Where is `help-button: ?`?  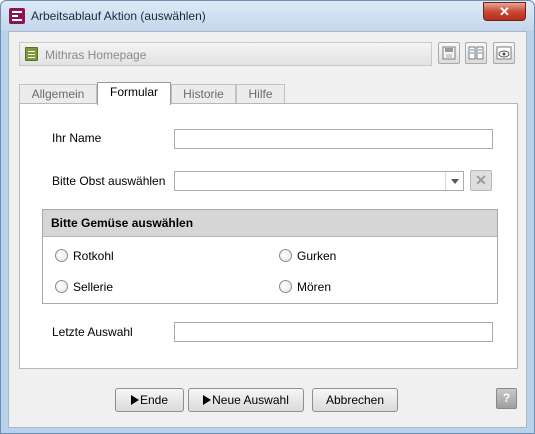
help-button: ? is located at coordinates (506, 398).